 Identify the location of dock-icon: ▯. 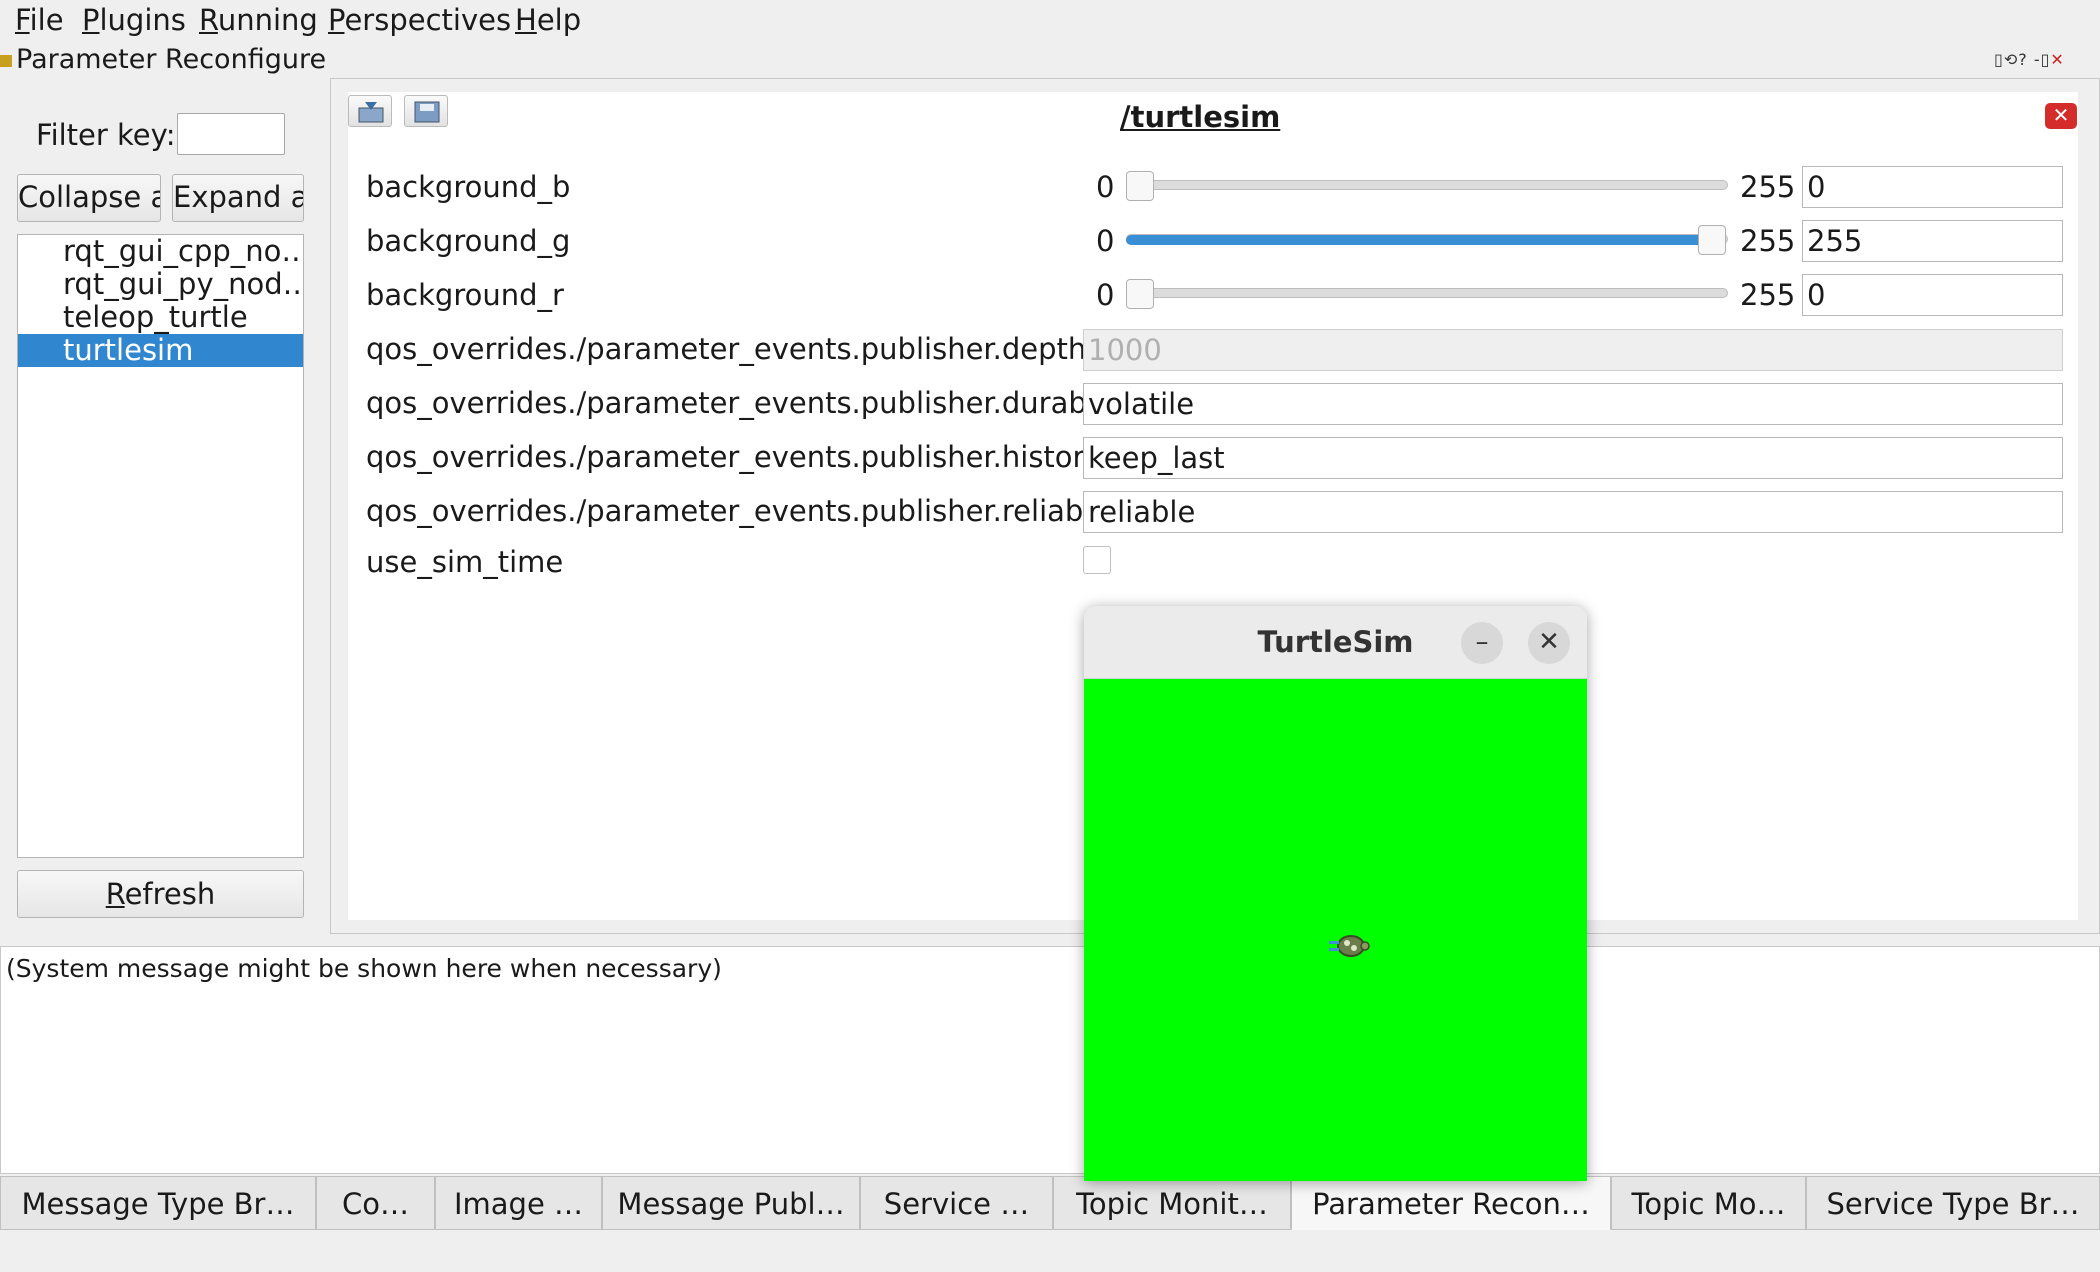
(1999, 59).